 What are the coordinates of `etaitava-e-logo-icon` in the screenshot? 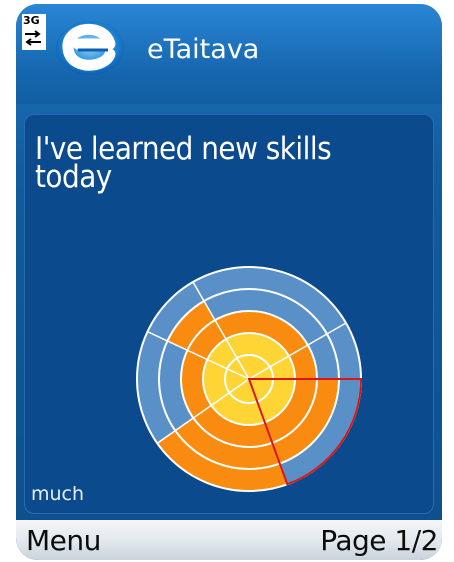 It's located at (90, 48).